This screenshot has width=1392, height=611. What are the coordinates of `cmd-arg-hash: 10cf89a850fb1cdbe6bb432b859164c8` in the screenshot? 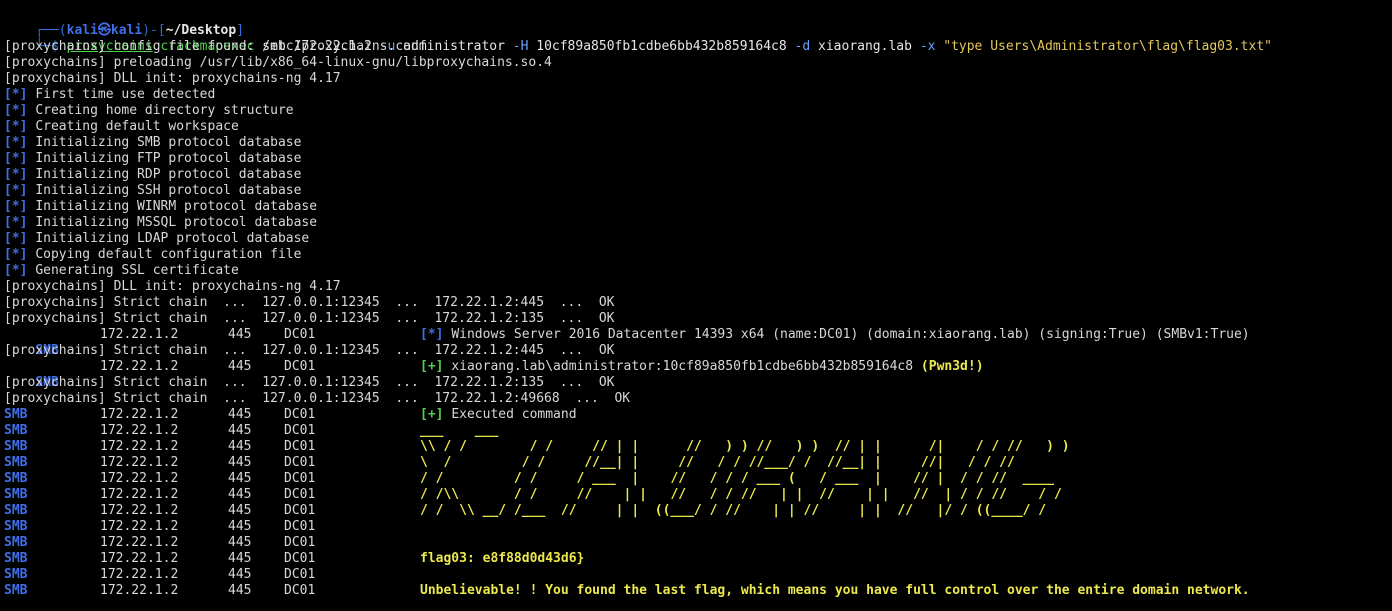 It's located at (661, 46).